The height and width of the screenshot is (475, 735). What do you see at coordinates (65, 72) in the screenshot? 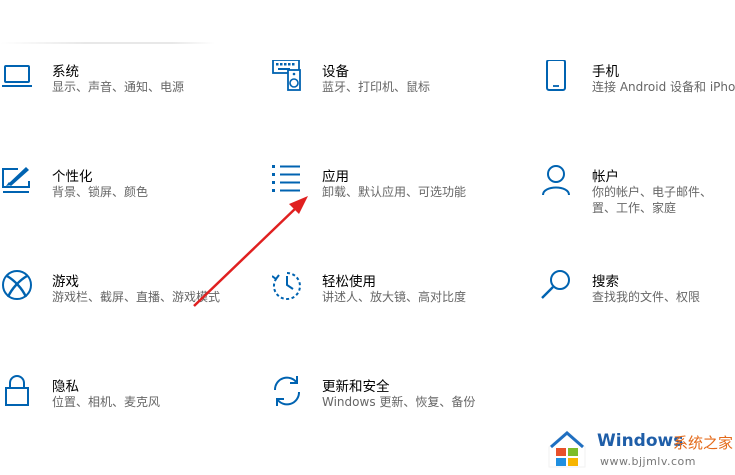
I see `tile-title: 系统` at bounding box center [65, 72].